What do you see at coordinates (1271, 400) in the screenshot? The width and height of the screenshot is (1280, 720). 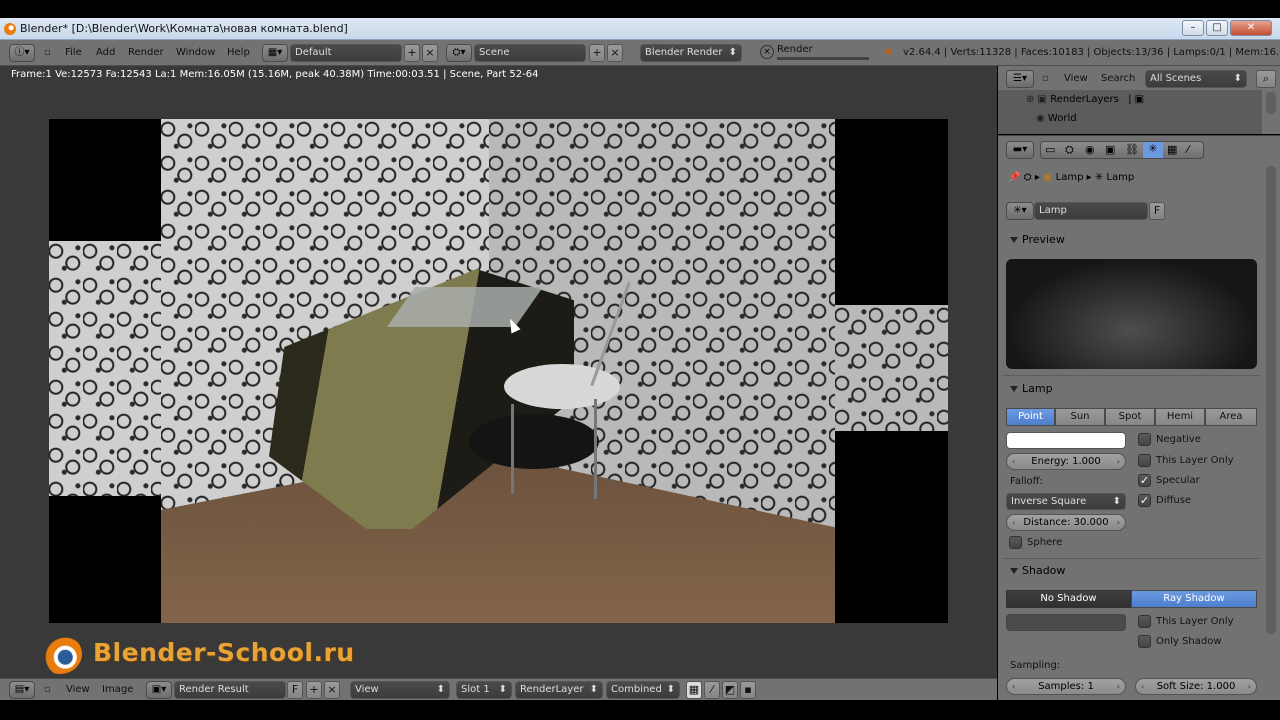 I see `properties-scrollbar` at bounding box center [1271, 400].